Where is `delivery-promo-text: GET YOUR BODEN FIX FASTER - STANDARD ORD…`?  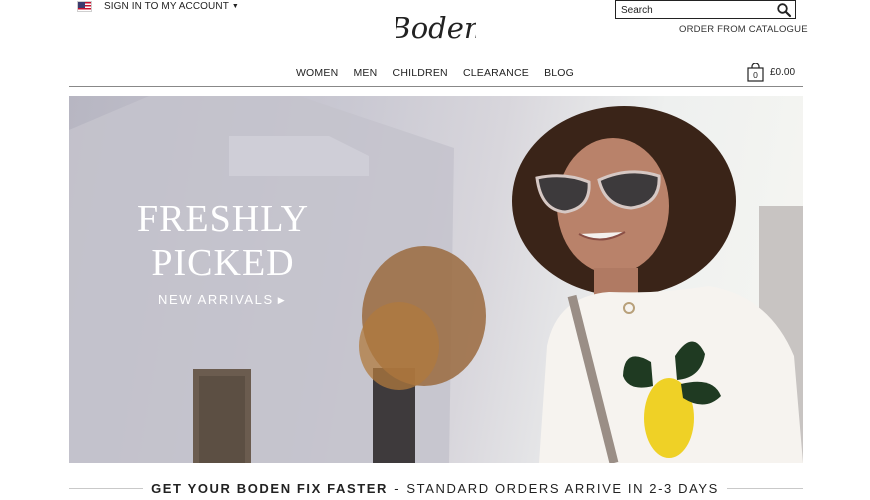 delivery-promo-text: GET YOUR BODEN FIX FASTER - STANDARD ORD… is located at coordinates (435, 488).